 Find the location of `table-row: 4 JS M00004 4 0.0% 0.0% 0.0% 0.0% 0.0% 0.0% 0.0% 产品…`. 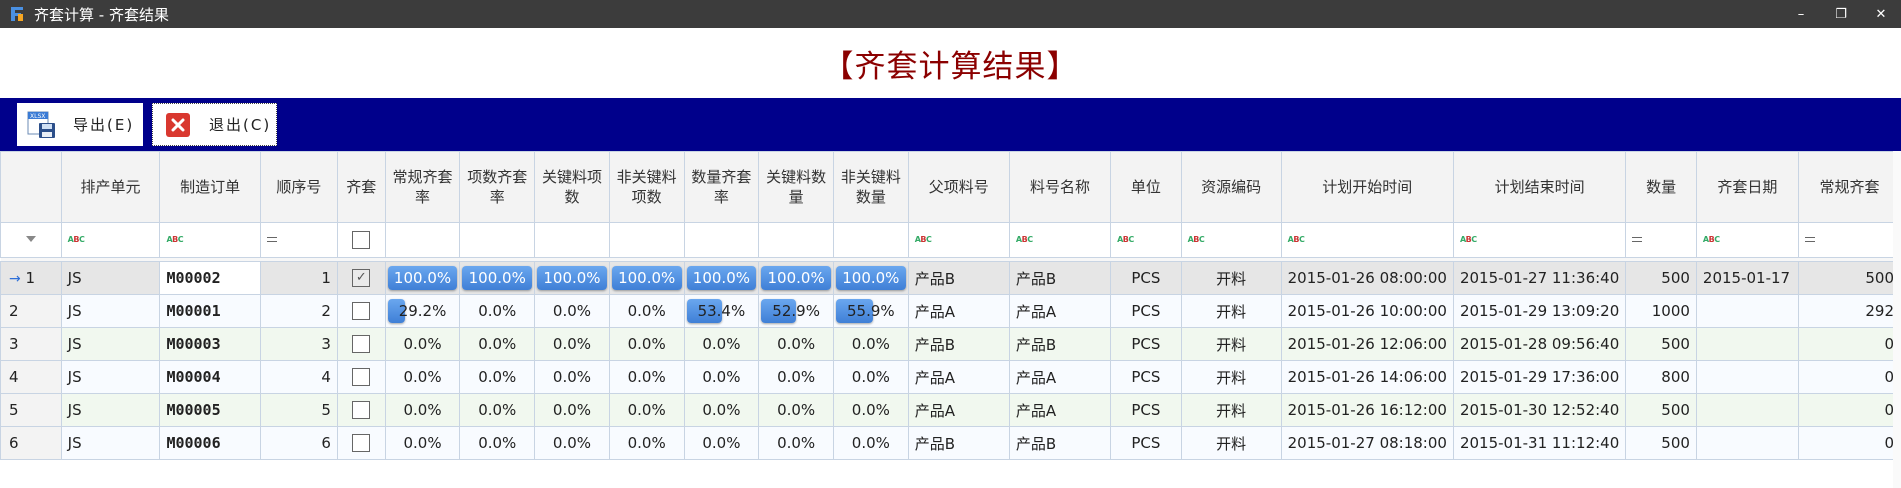

table-row: 4 JS M00004 4 0.0% 0.0% 0.0% 0.0% 0.0% 0.0% 0.0% 产品… is located at coordinates (950, 377).